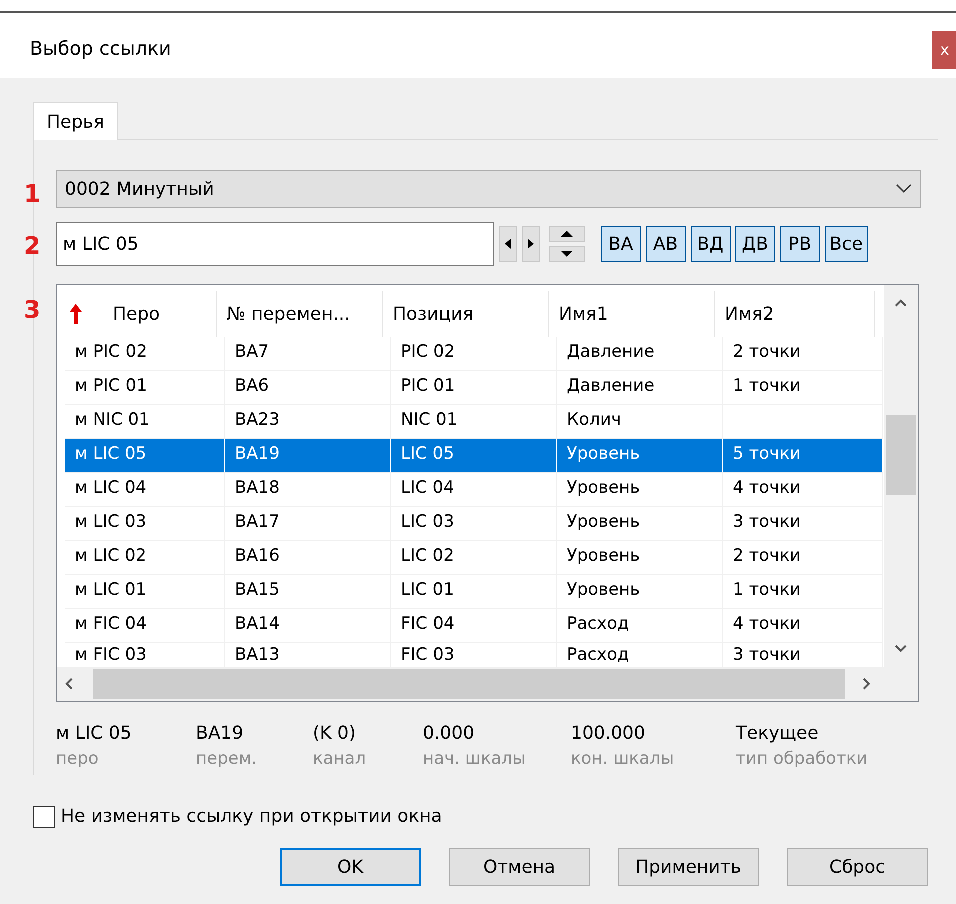 The width and height of the screenshot is (956, 904). What do you see at coordinates (94, 734) in the screenshot?
I see `detail-value: м LIC 05` at bounding box center [94, 734].